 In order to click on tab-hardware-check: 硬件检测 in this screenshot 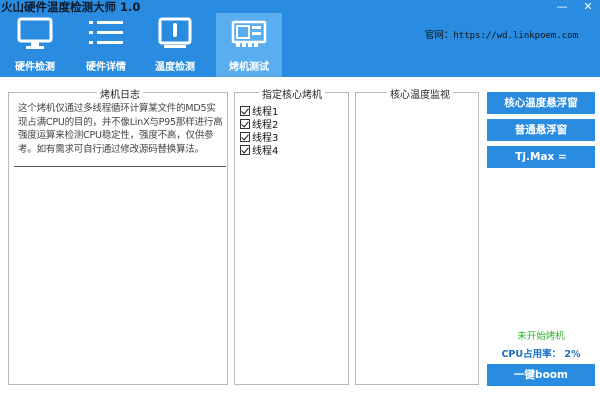, I will do `click(35, 45)`.